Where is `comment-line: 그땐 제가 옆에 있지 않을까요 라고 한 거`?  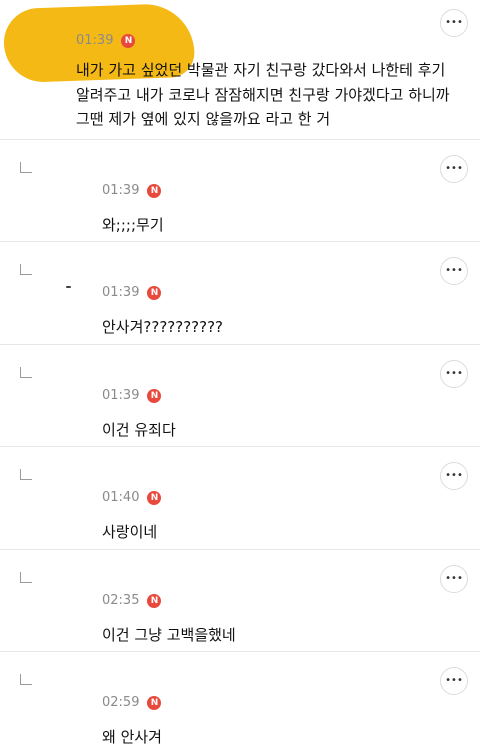
comment-line: 그땐 제가 옆에 있지 않을까요 라고 한 거 is located at coordinates (203, 119).